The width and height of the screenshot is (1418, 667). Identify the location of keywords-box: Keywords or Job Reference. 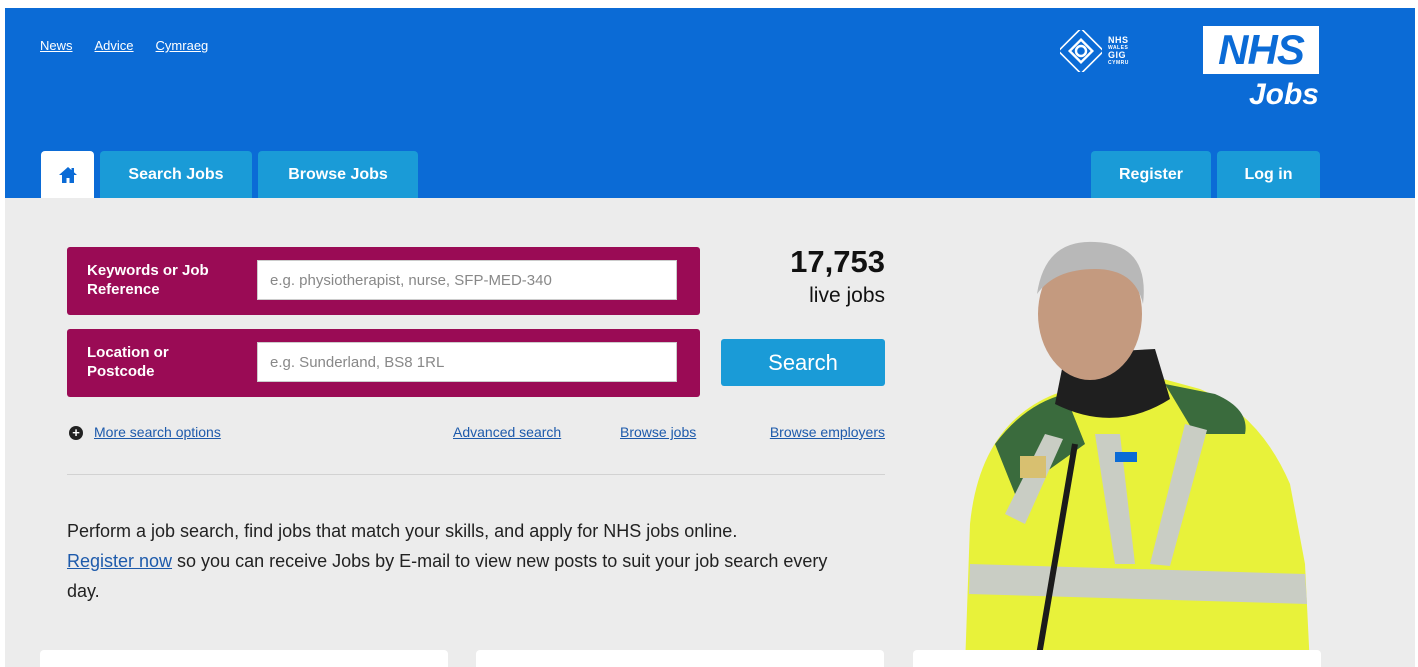
(383, 281).